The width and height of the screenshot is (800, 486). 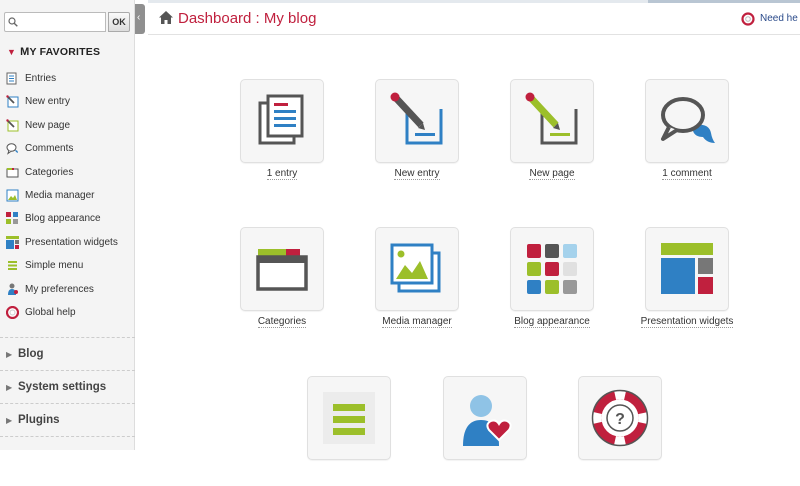 What do you see at coordinates (687, 174) in the screenshot?
I see `tile-label: 1 comment` at bounding box center [687, 174].